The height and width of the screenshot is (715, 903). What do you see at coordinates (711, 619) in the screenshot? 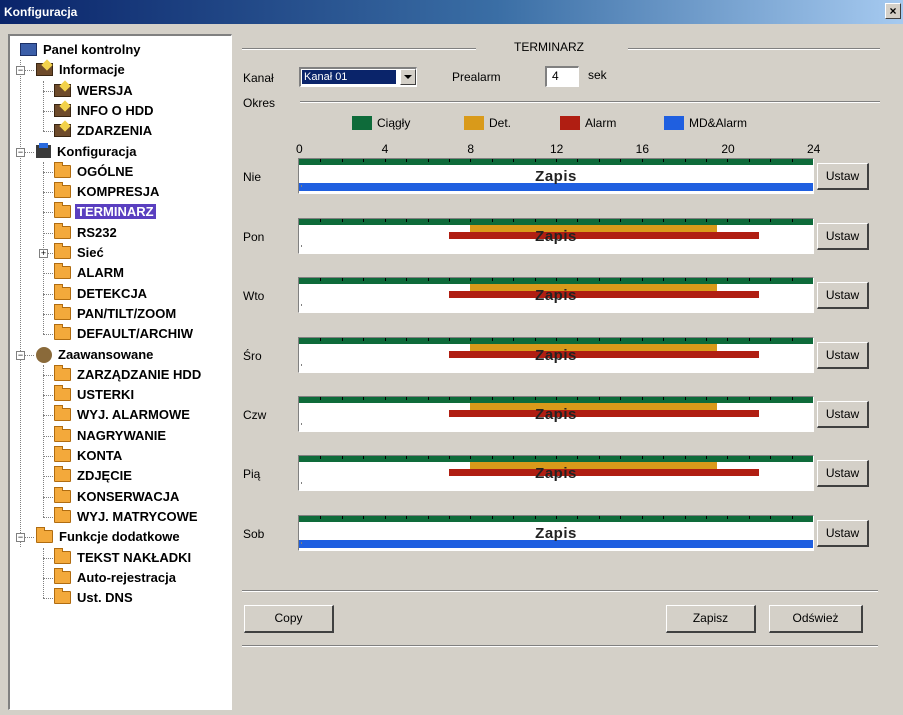
I see `save-button: Zapisz` at bounding box center [711, 619].